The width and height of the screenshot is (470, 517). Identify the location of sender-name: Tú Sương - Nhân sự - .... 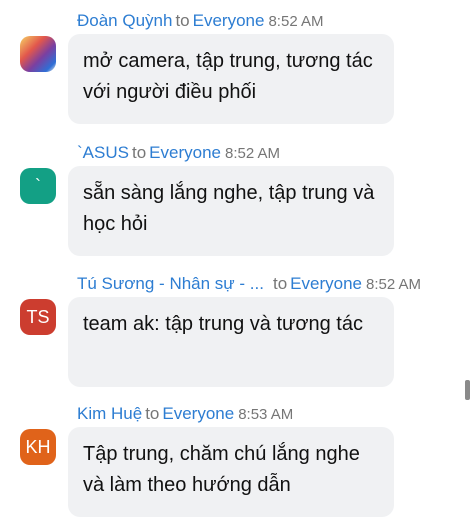
(170, 283).